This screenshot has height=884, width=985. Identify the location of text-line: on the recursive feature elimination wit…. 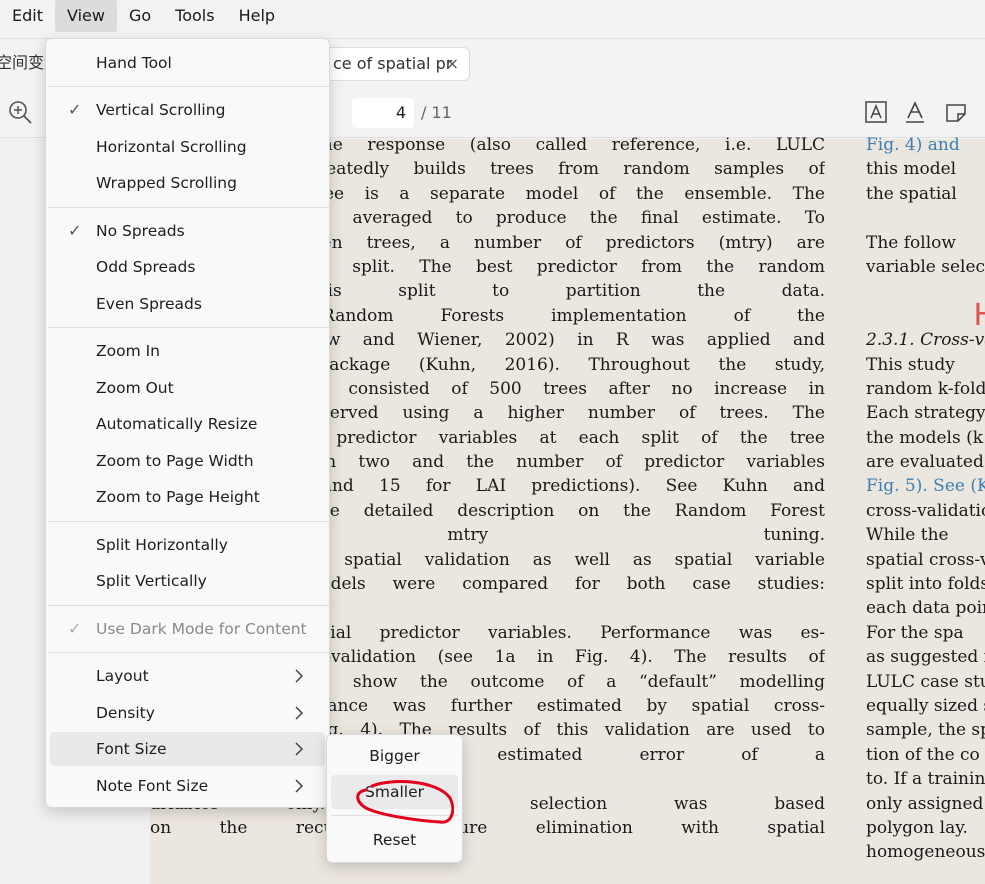
(487, 827).